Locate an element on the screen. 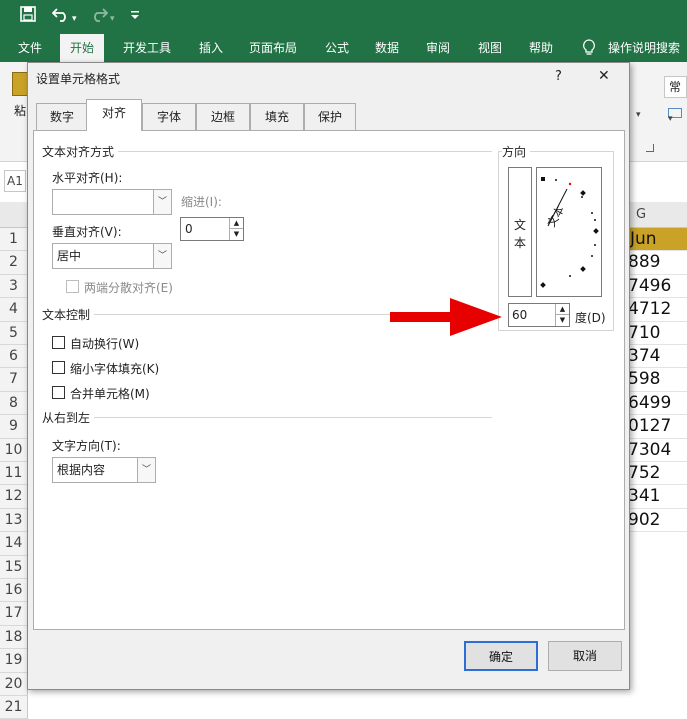 Image resolution: width=687 pixels, height=719 pixels. menu-insert: 插入 is located at coordinates (211, 48).